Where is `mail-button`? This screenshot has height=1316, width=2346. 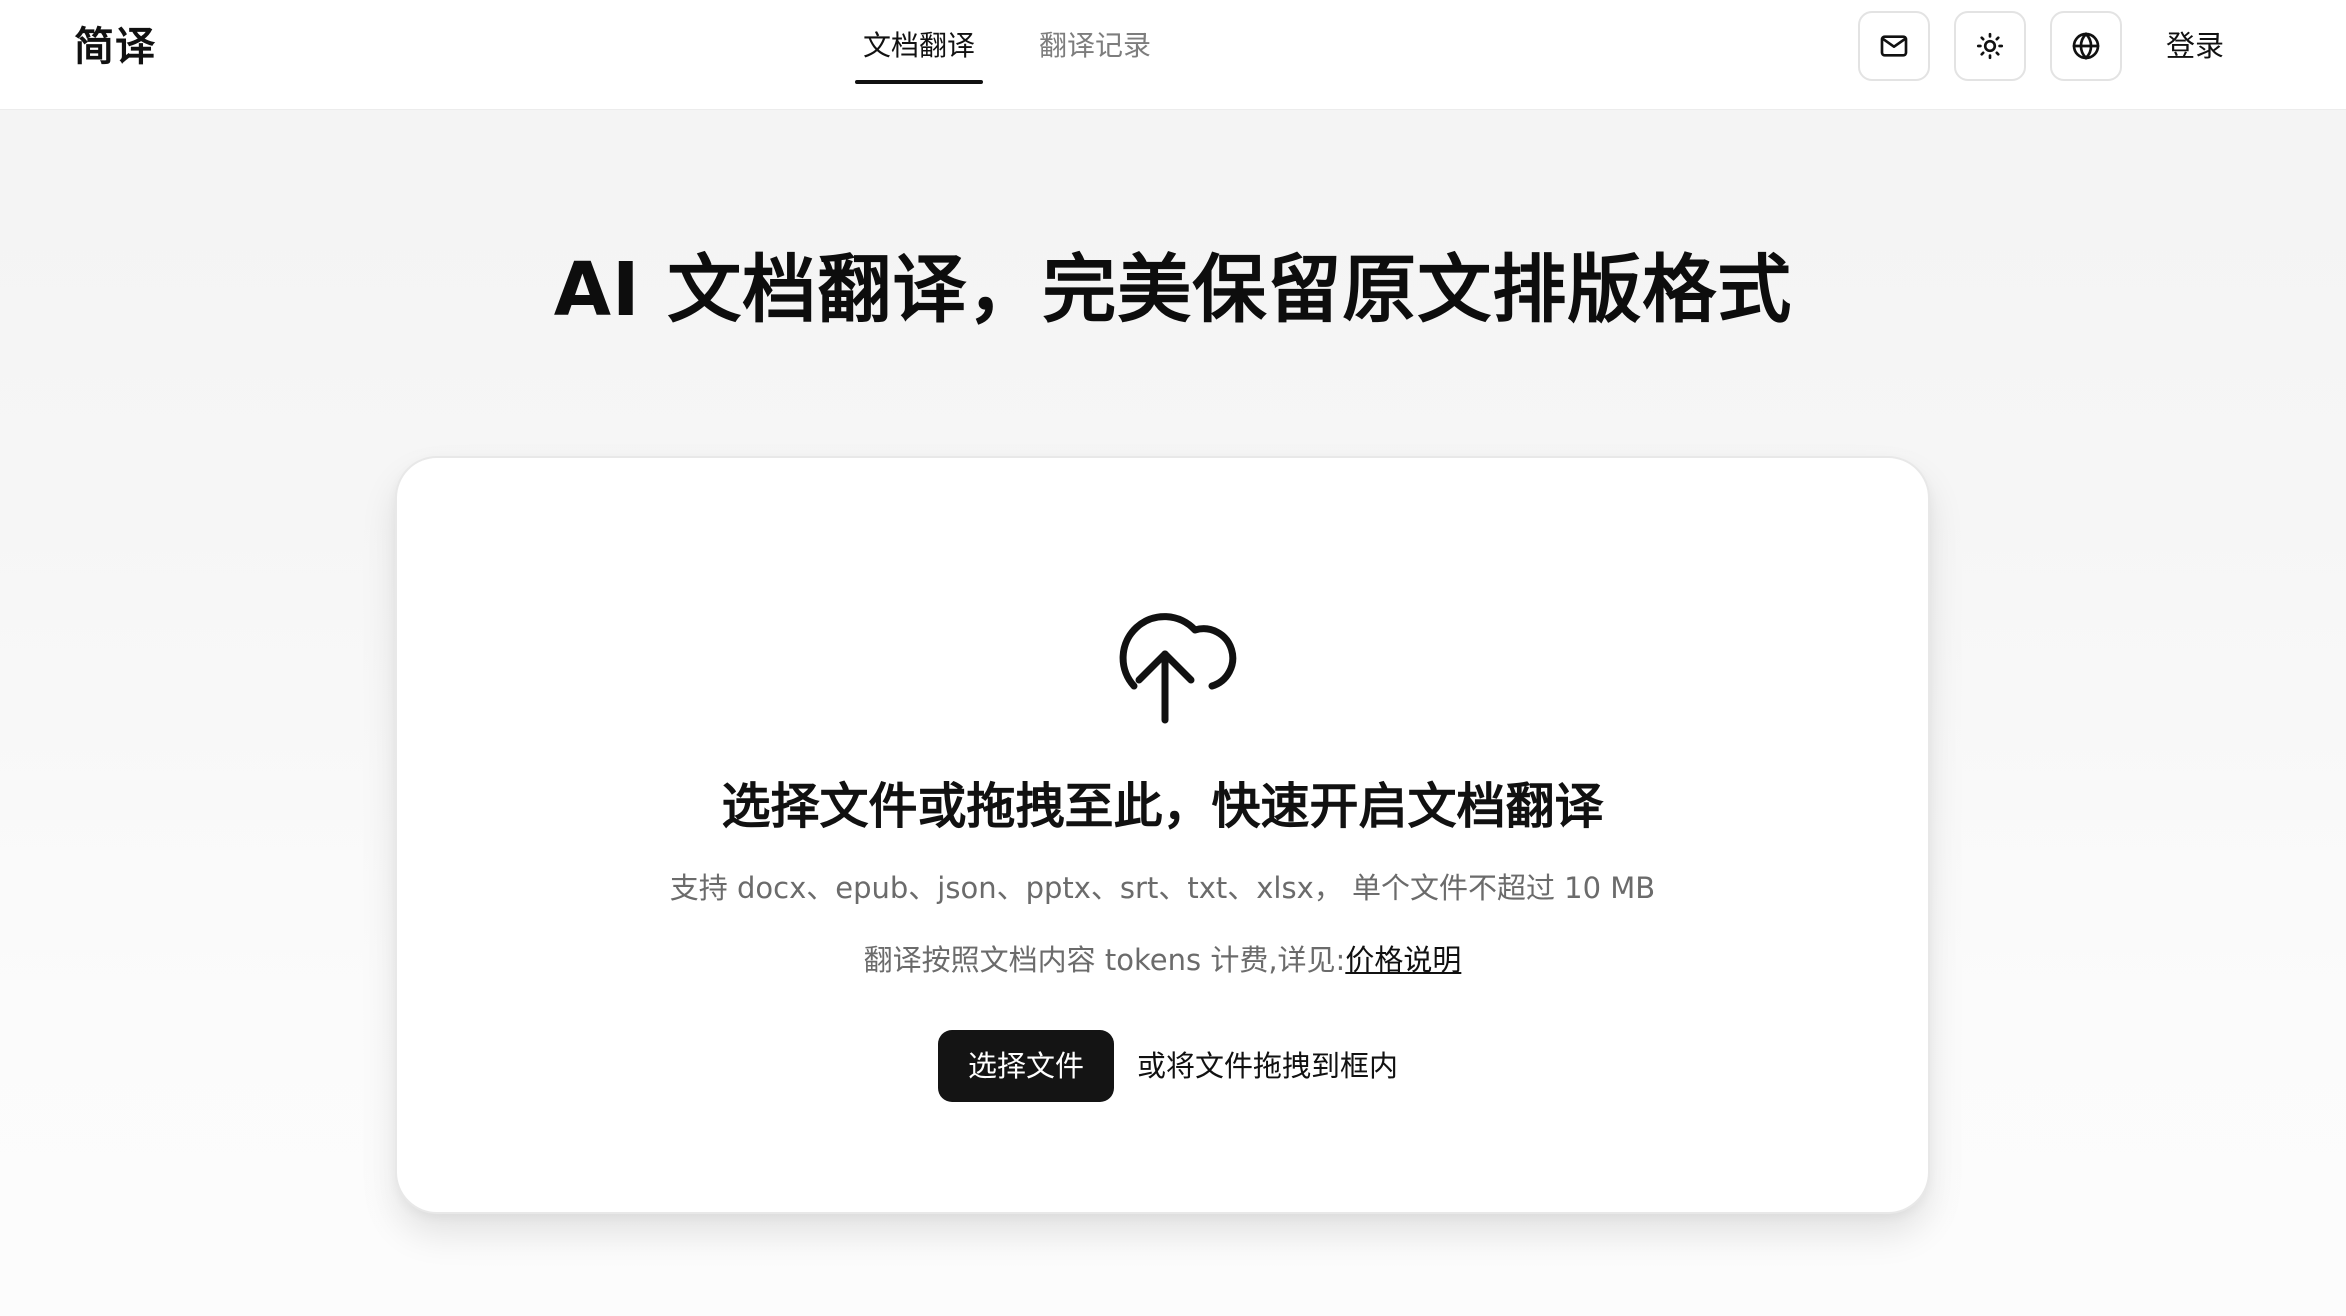 mail-button is located at coordinates (1894, 46).